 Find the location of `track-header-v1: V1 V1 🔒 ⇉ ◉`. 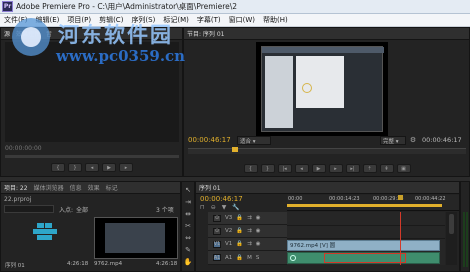

track-header-v1: V1 V1 🔒 ⇉ ◉ is located at coordinates (247, 244).